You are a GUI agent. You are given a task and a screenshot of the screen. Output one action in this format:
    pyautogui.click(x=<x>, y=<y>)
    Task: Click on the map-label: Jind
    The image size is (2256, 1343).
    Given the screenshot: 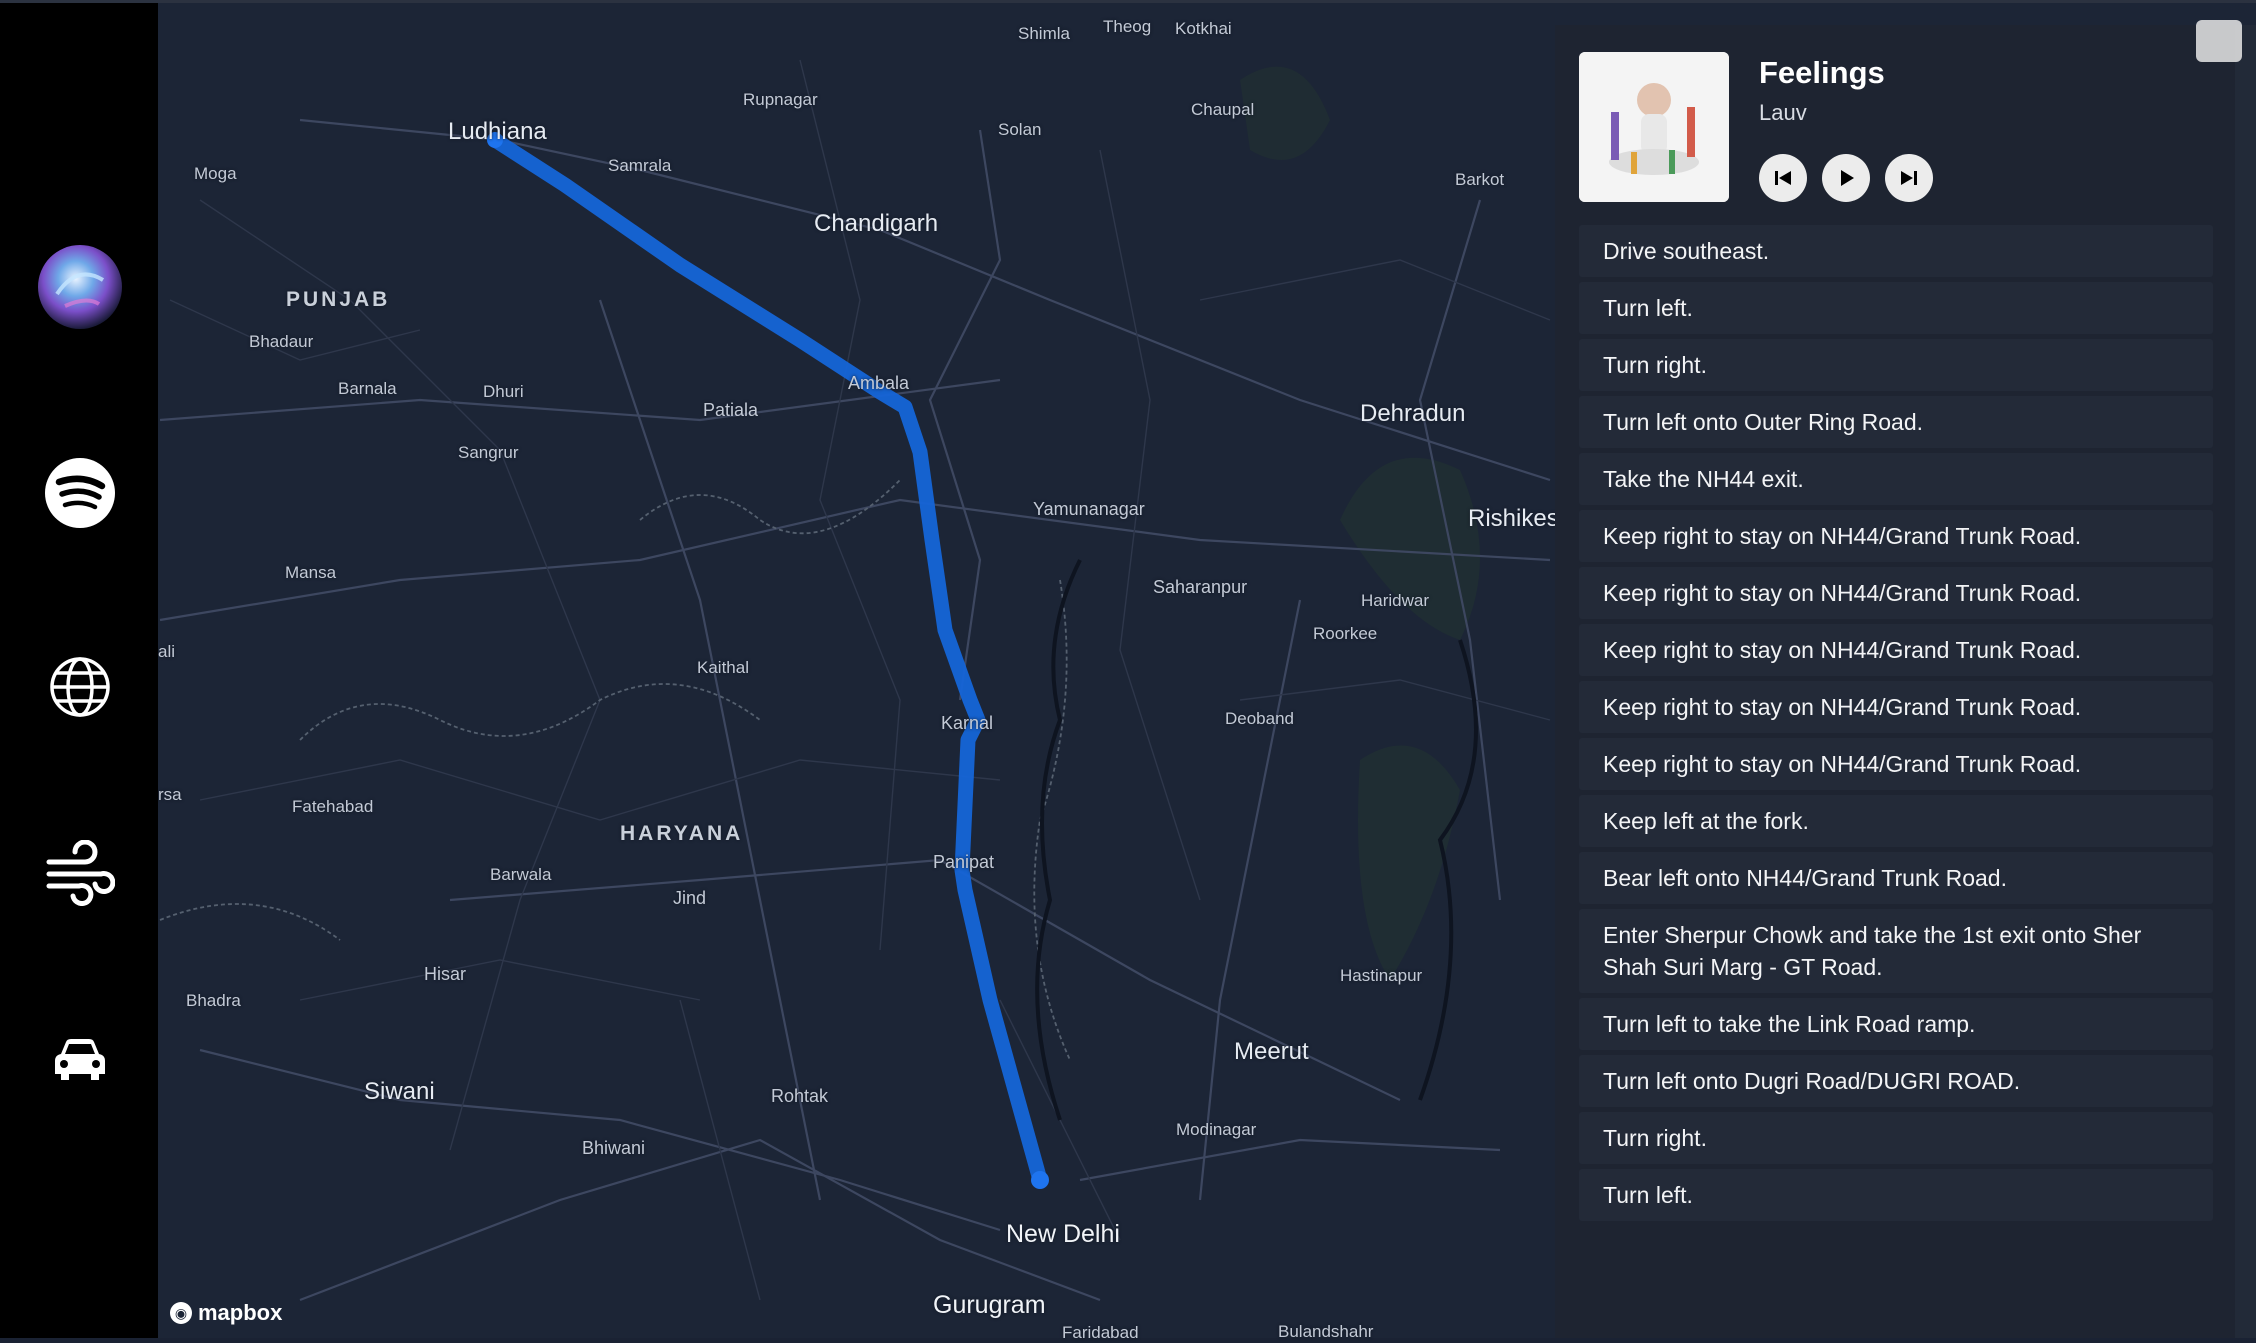 What is the action you would take?
    pyautogui.click(x=690, y=898)
    